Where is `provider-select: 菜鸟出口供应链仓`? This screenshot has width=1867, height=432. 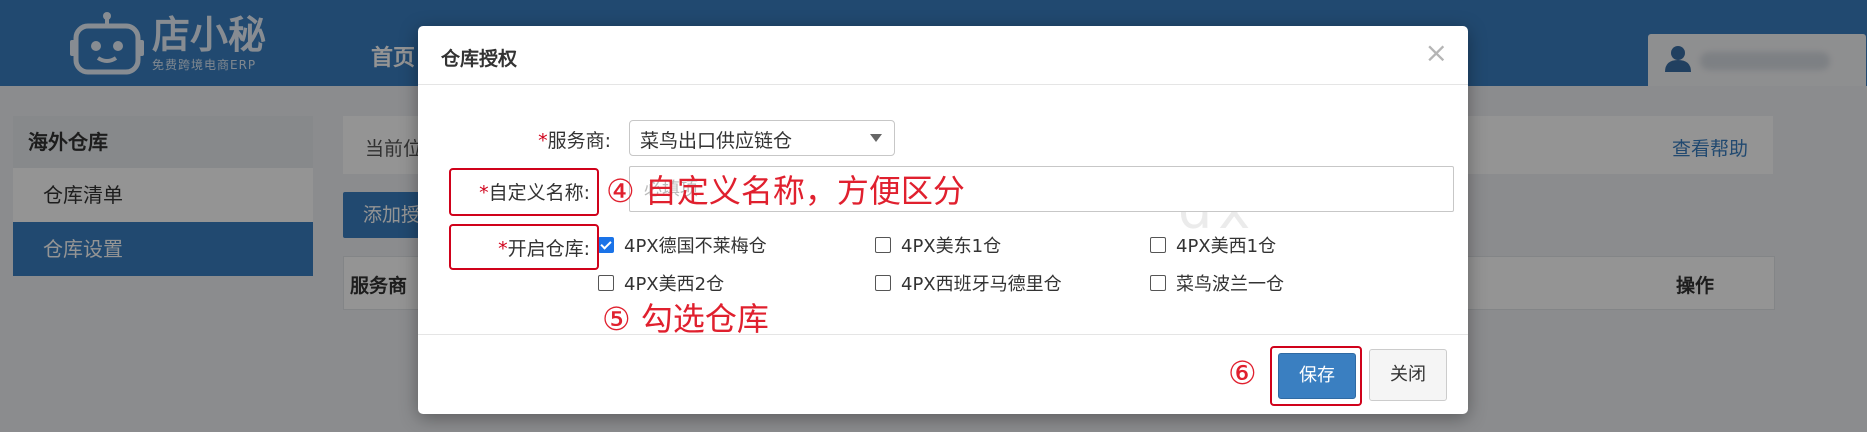 provider-select: 菜鸟出口供应链仓 is located at coordinates (762, 138).